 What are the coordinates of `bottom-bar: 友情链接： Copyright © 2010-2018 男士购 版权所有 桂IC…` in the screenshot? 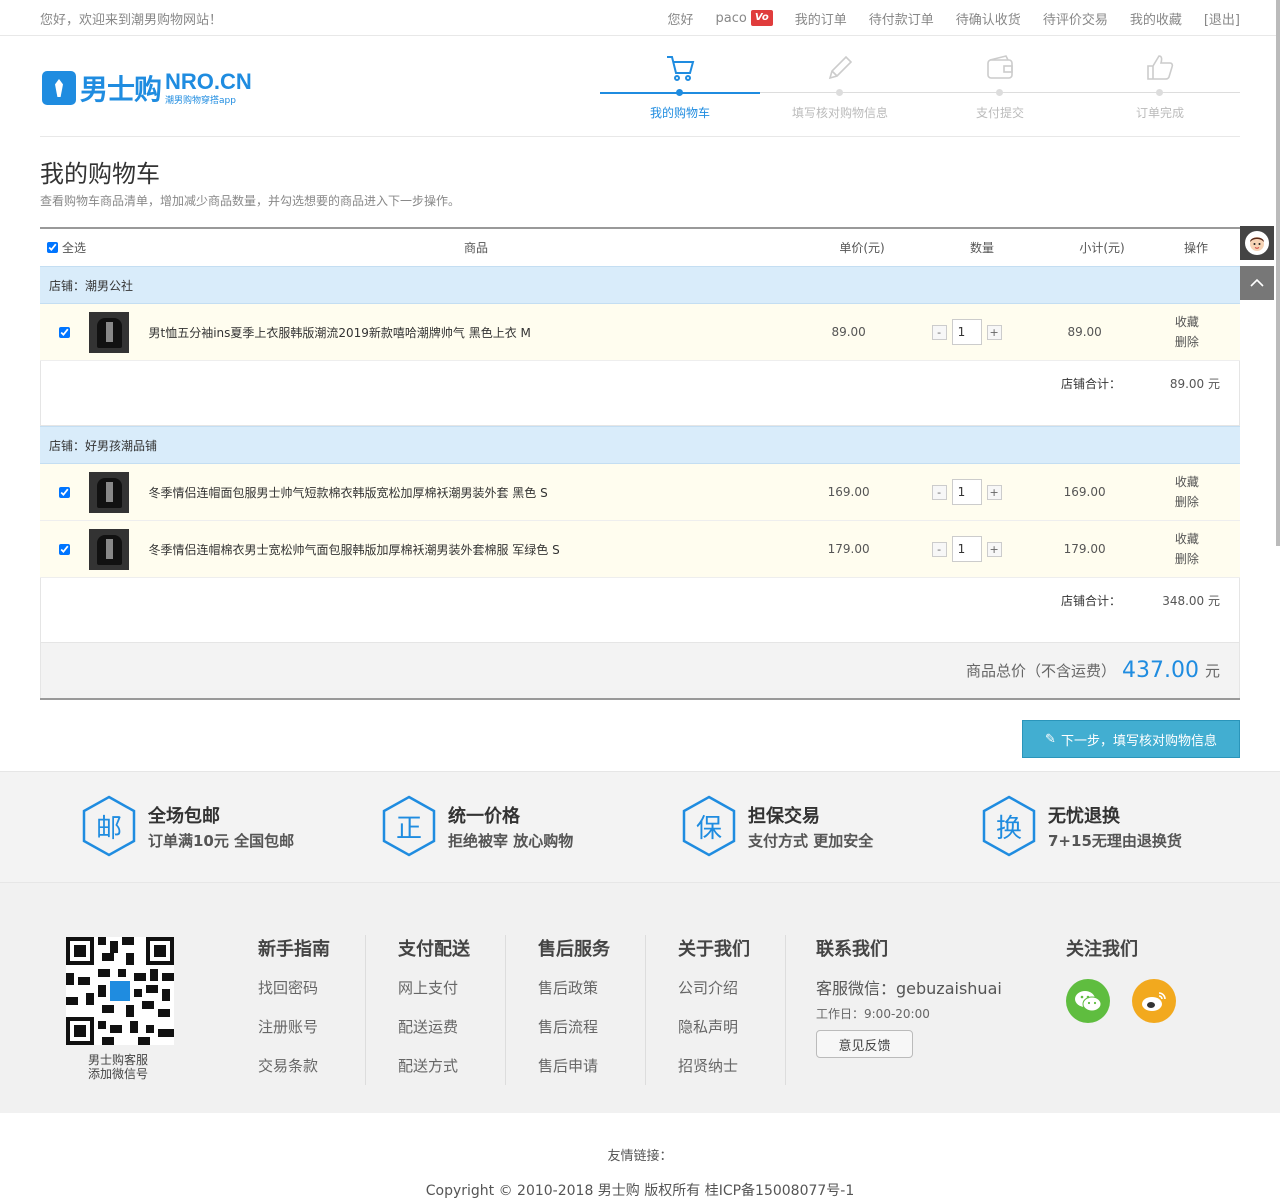 It's located at (640, 1158).